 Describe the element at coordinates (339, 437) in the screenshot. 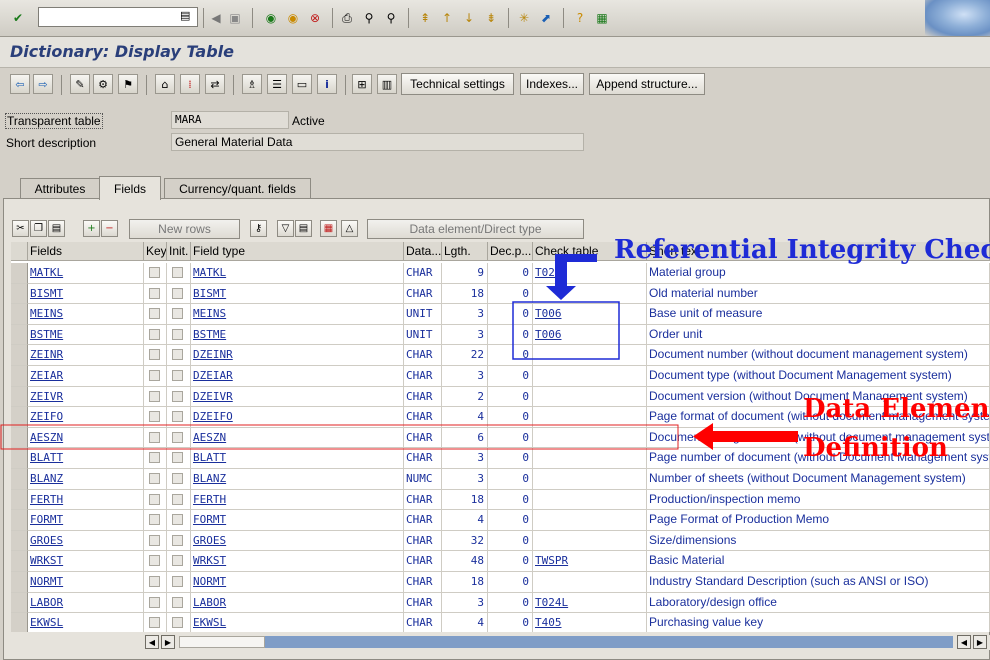

I see `data-element-row-box` at that location.